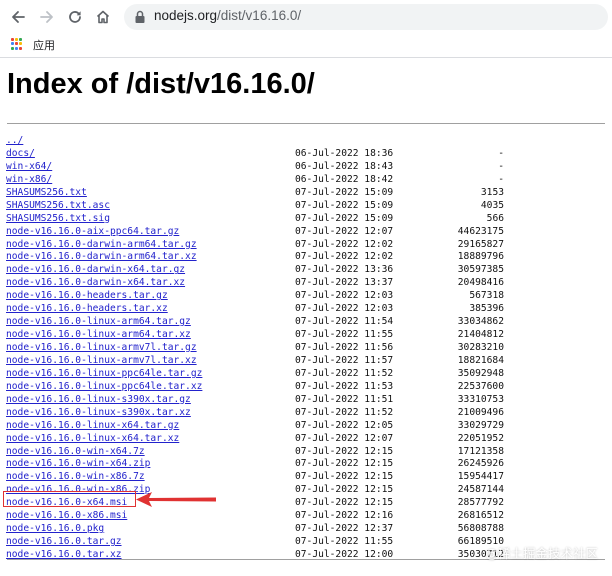 The height and width of the screenshot is (576, 612). What do you see at coordinates (101, 245) in the screenshot?
I see `file-link: node-v16.16.0-darwin-arm64.tar.gz` at bounding box center [101, 245].